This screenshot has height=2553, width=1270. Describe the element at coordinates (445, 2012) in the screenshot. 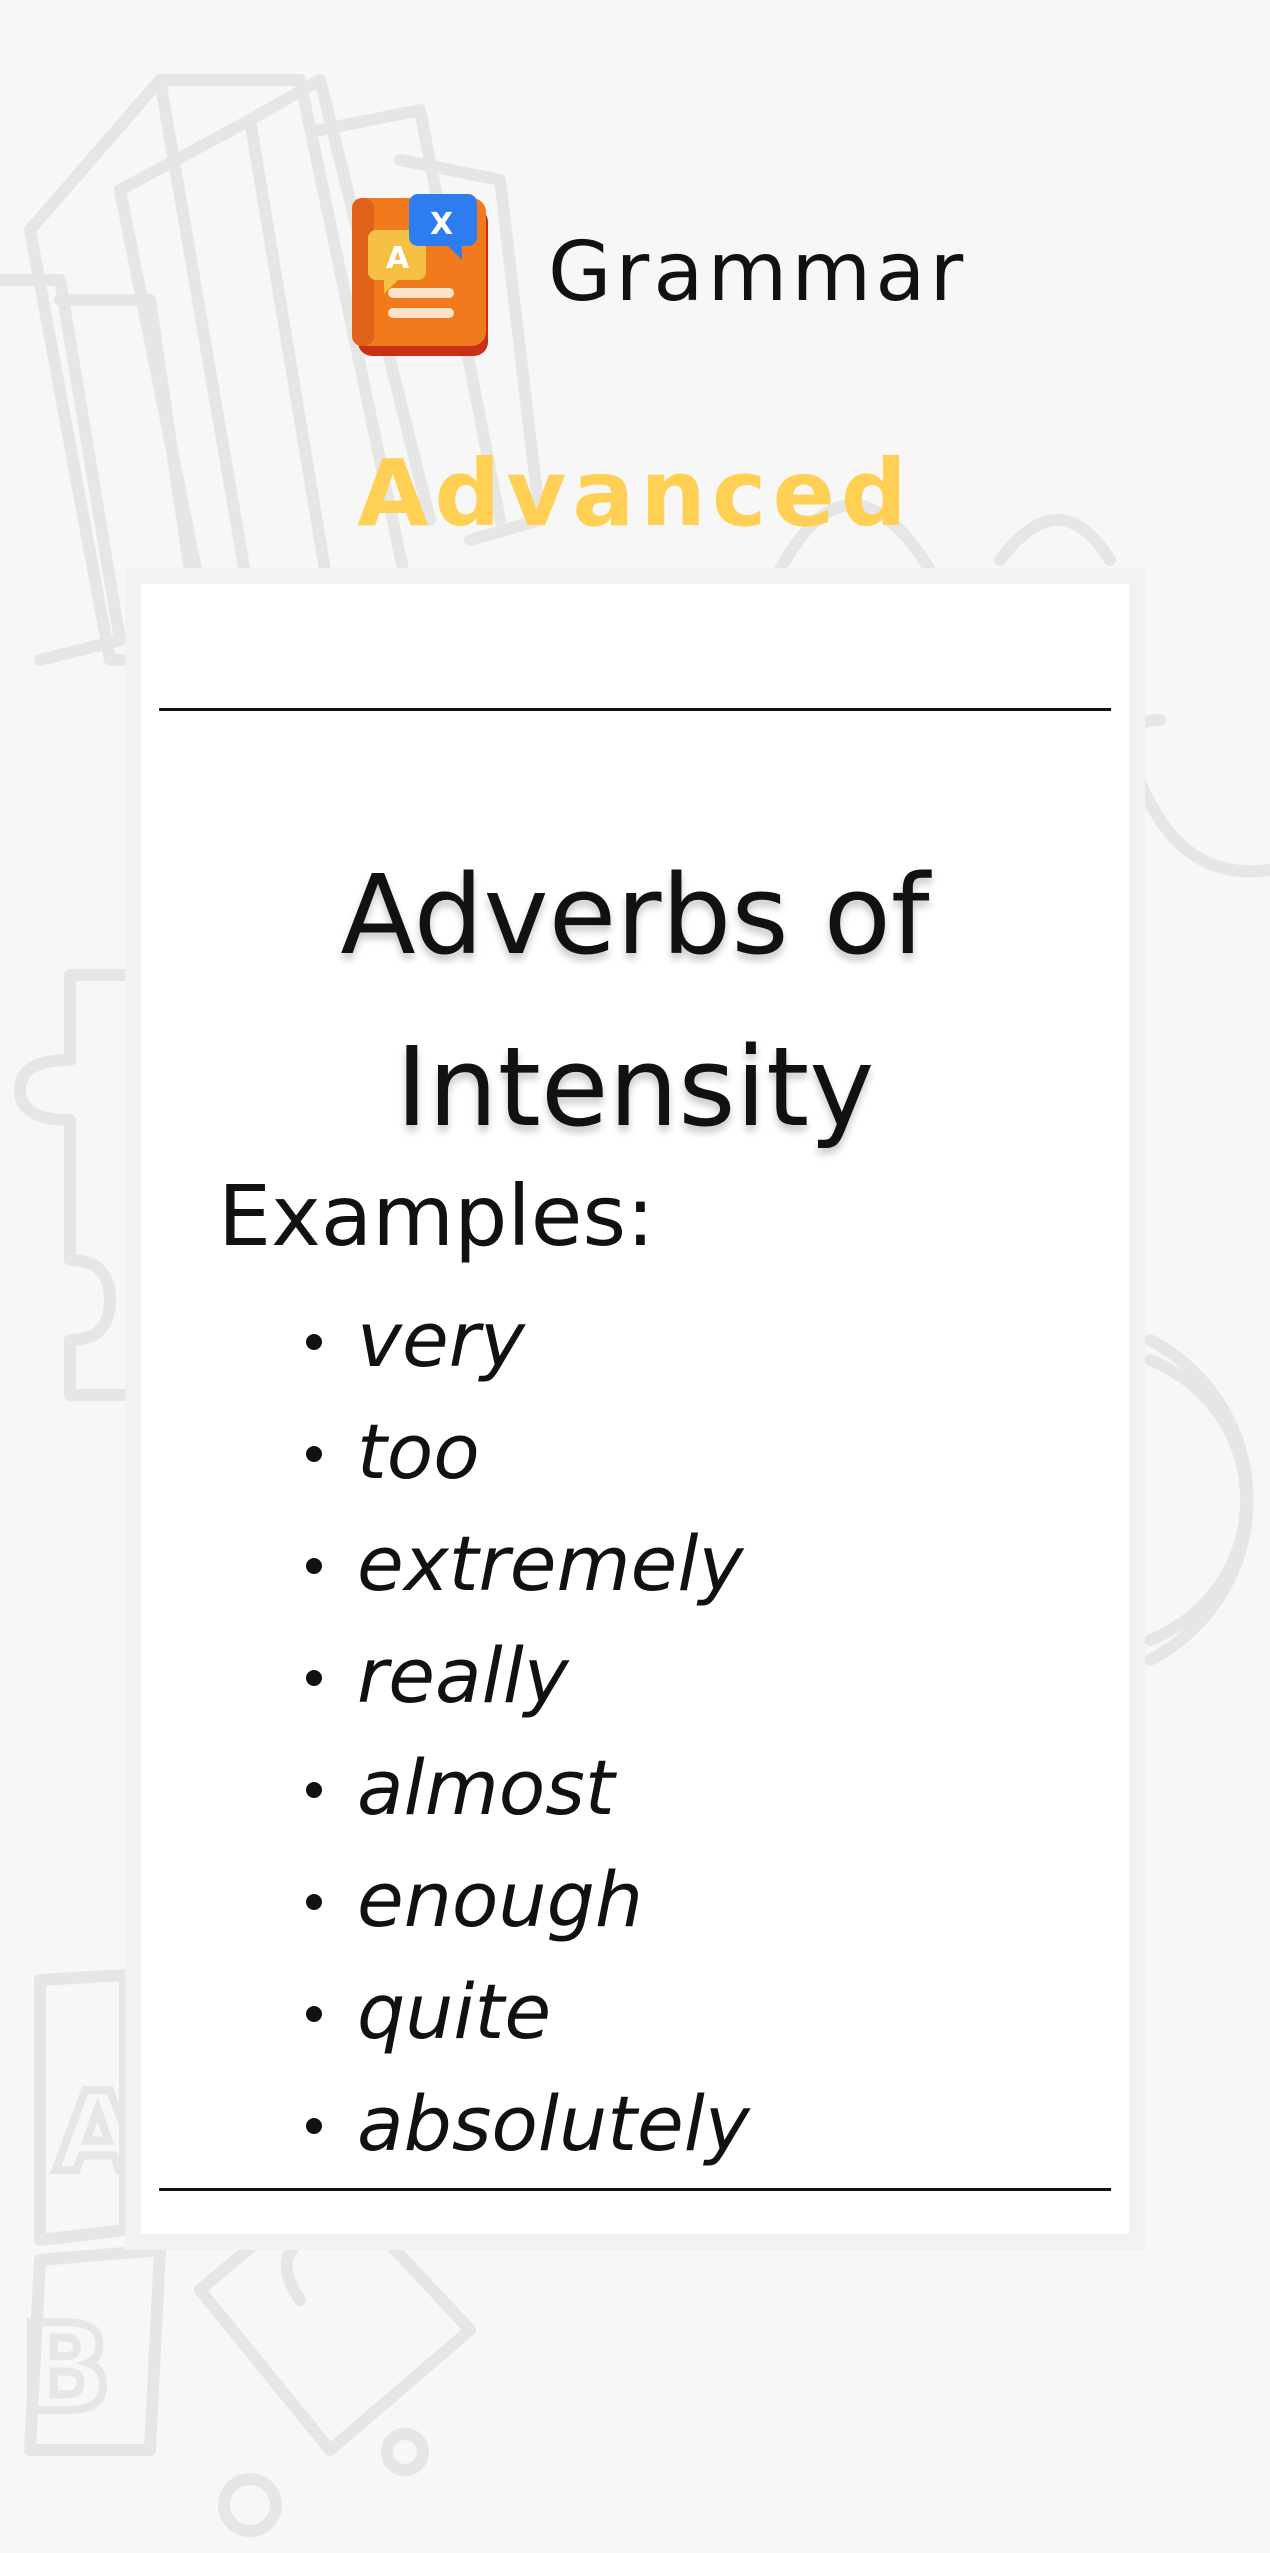

I see `example-item: quite` at that location.